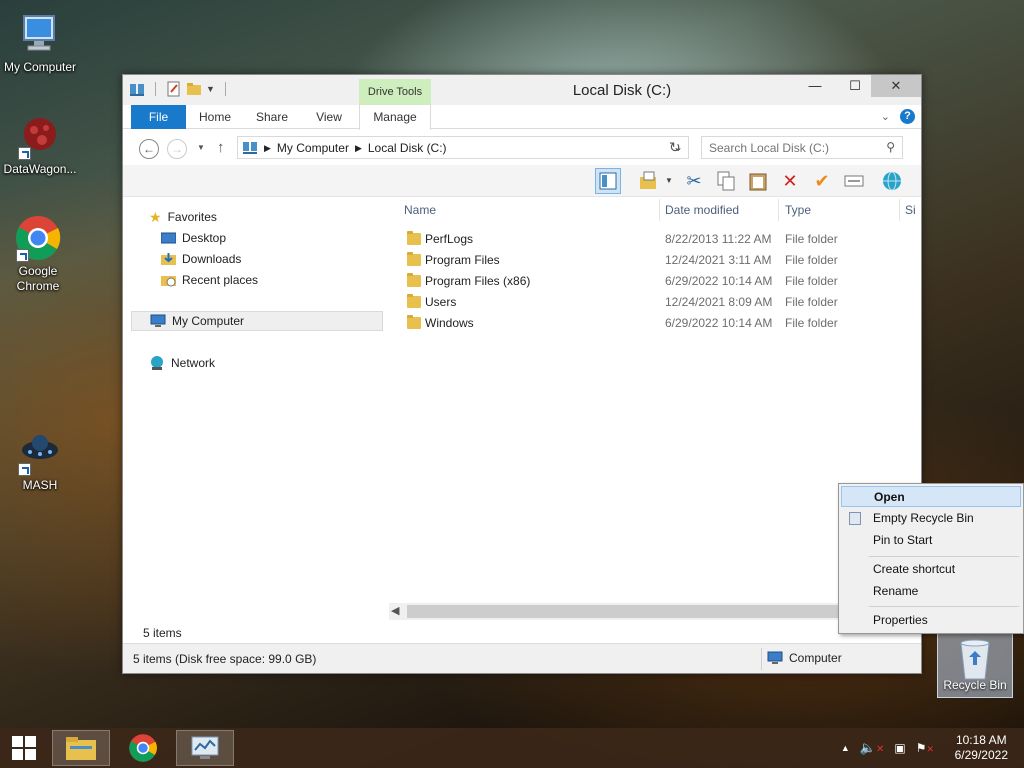 Image resolution: width=1024 pixels, height=768 pixels. I want to click on search-input, so click(787, 147).